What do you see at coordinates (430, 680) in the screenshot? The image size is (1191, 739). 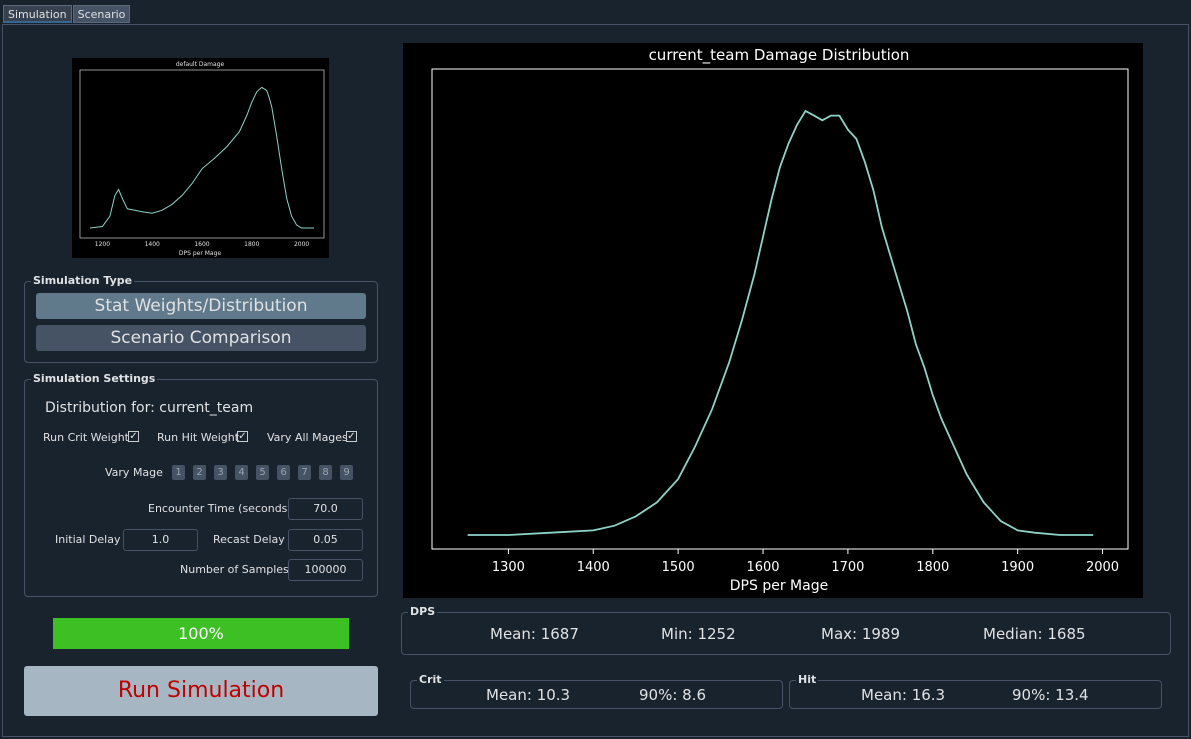 I see `crit-title: Crit` at bounding box center [430, 680].